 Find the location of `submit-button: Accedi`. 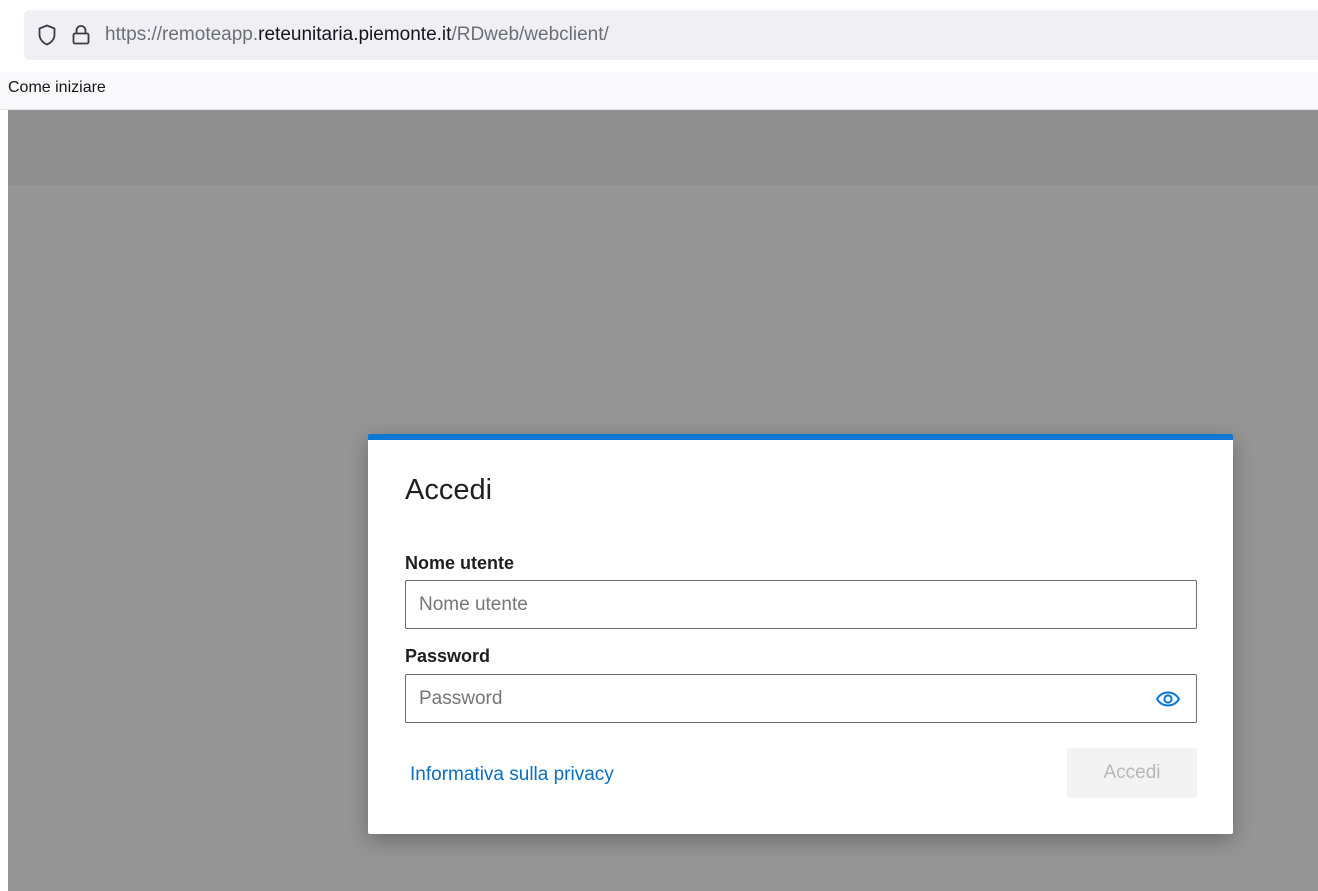

submit-button: Accedi is located at coordinates (1132, 773).